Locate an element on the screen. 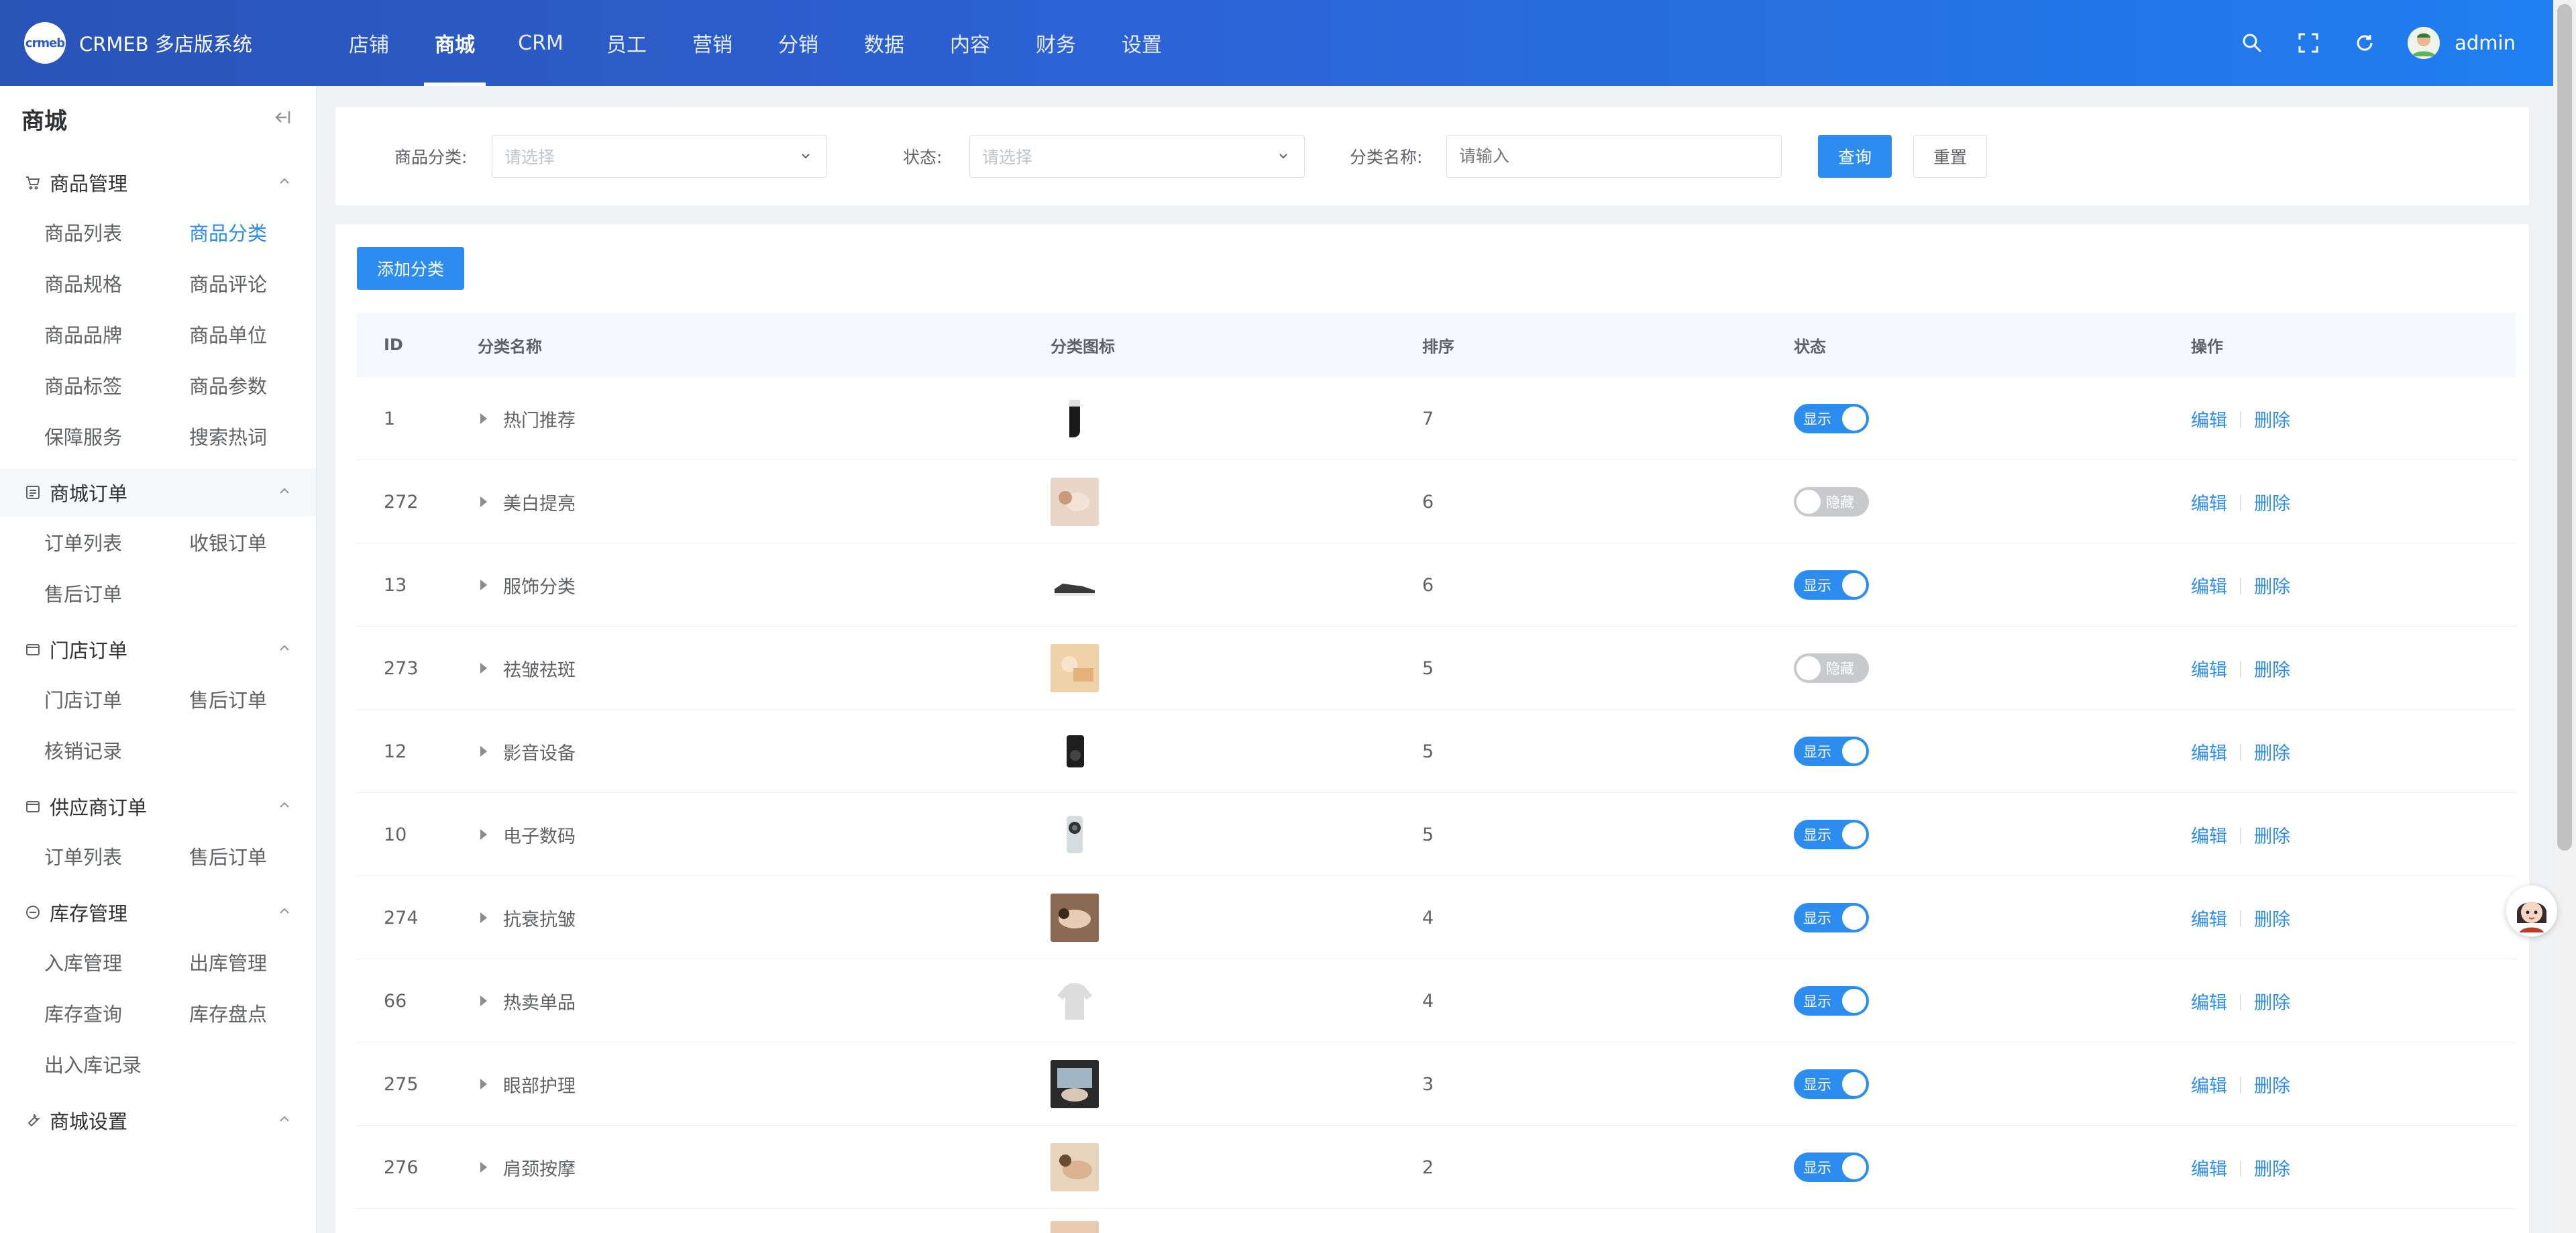 This screenshot has width=2576, height=1233. page-scrollbar is located at coordinates (2564, 616).